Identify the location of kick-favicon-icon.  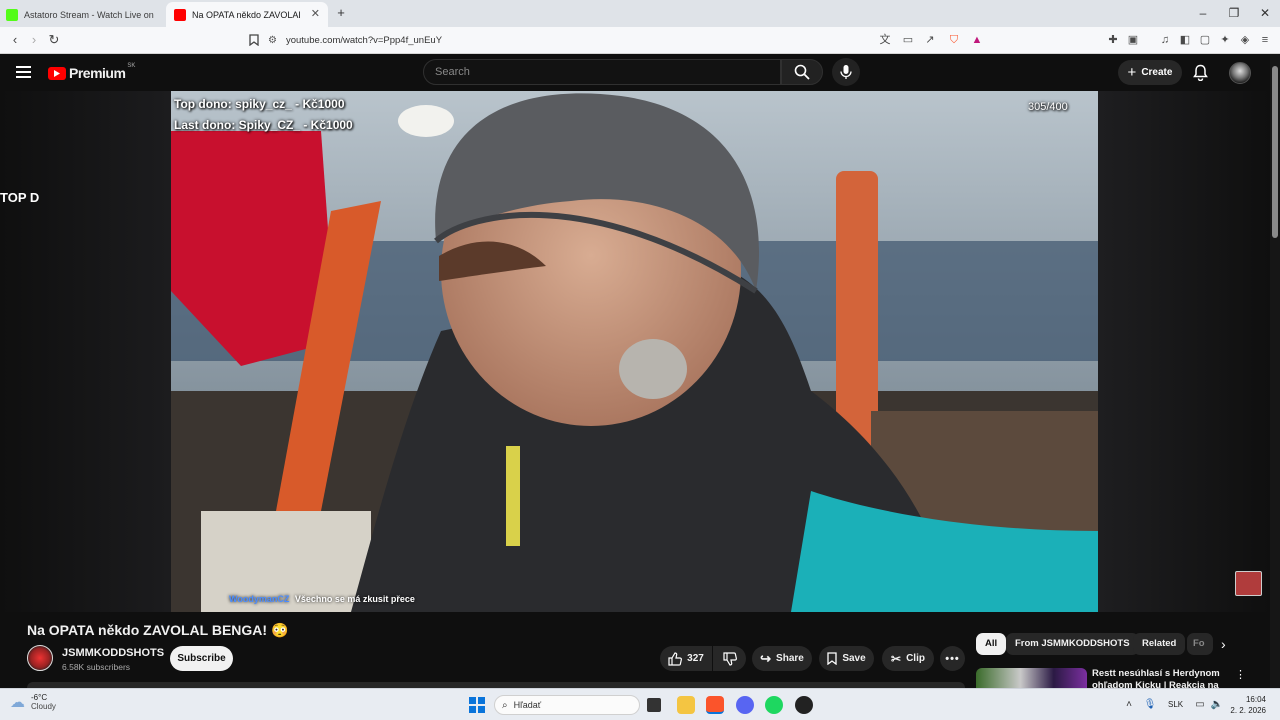
(12, 14).